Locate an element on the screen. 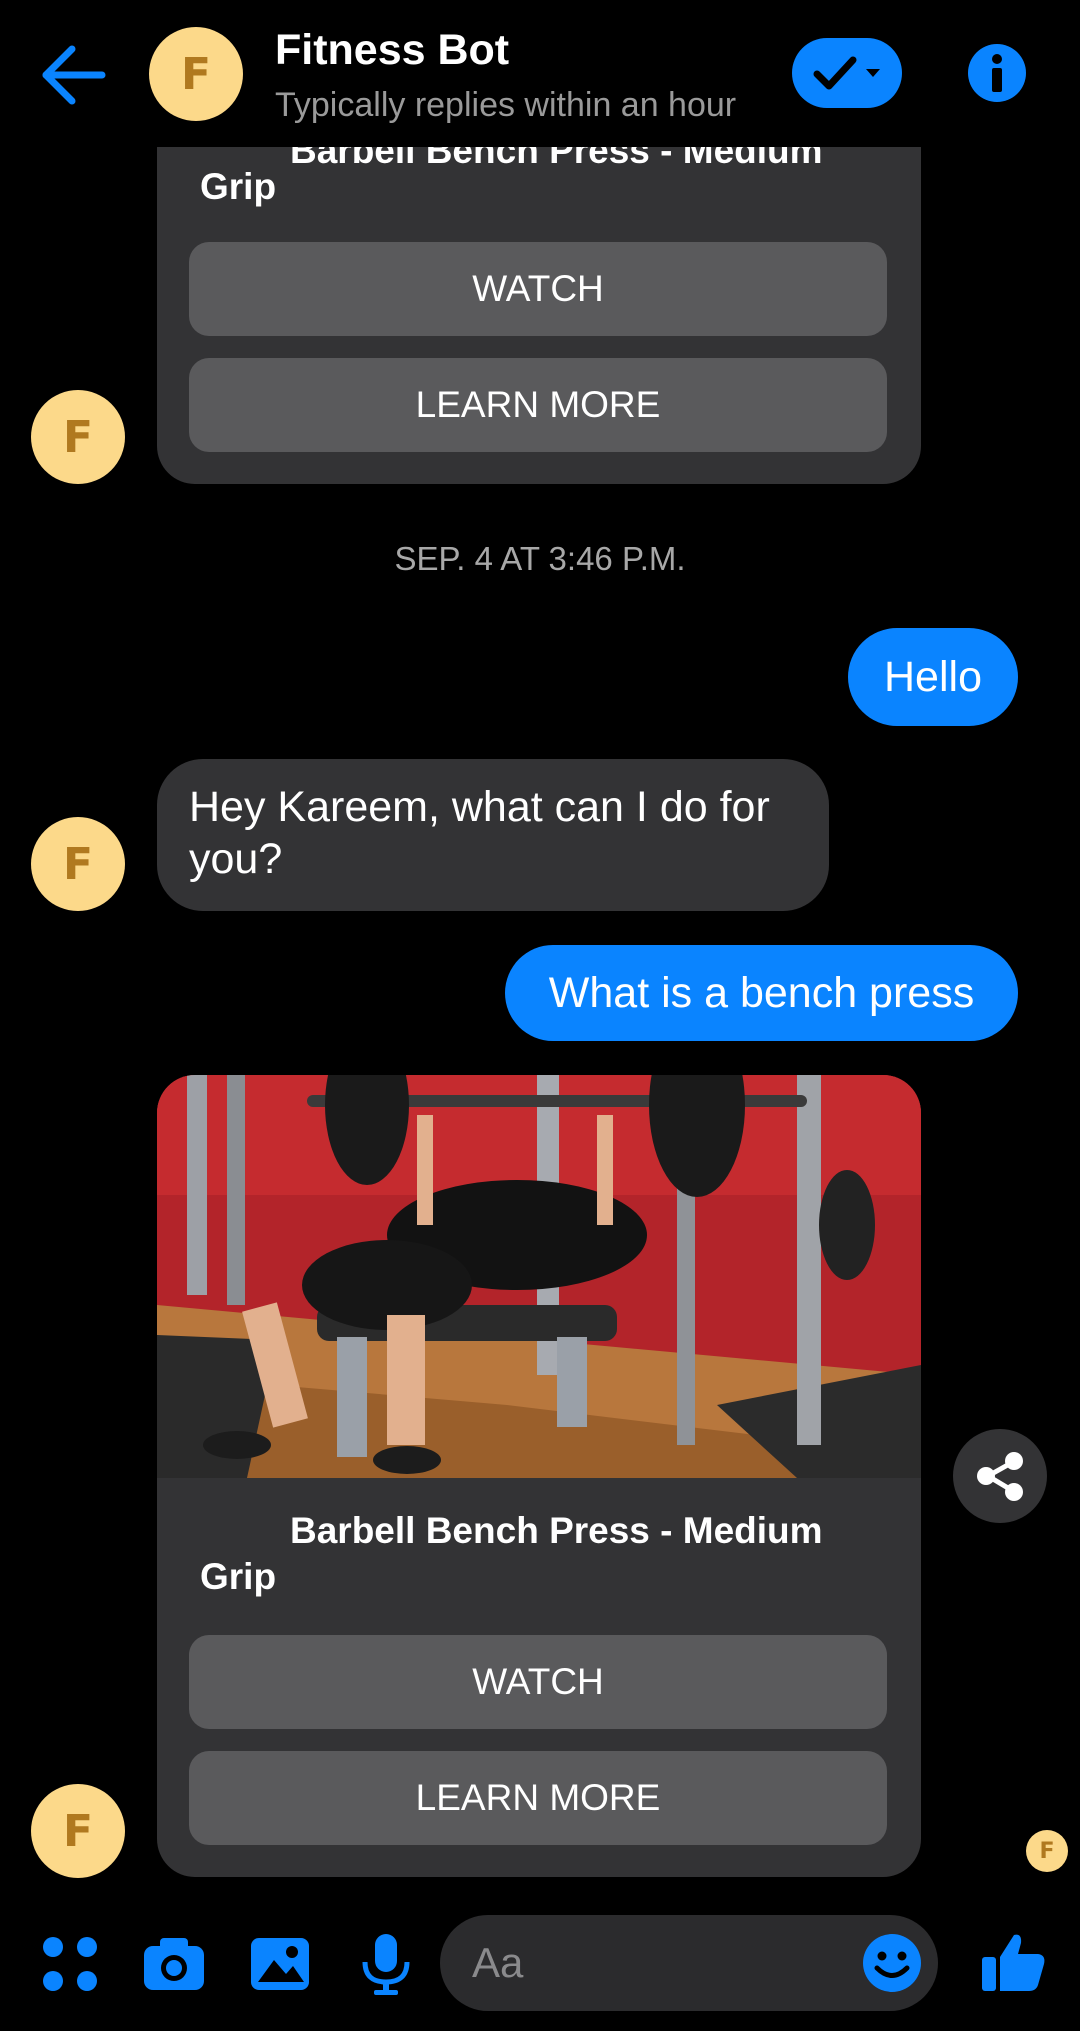 The image size is (1080, 2031). share-icon is located at coordinates (1000, 1476).